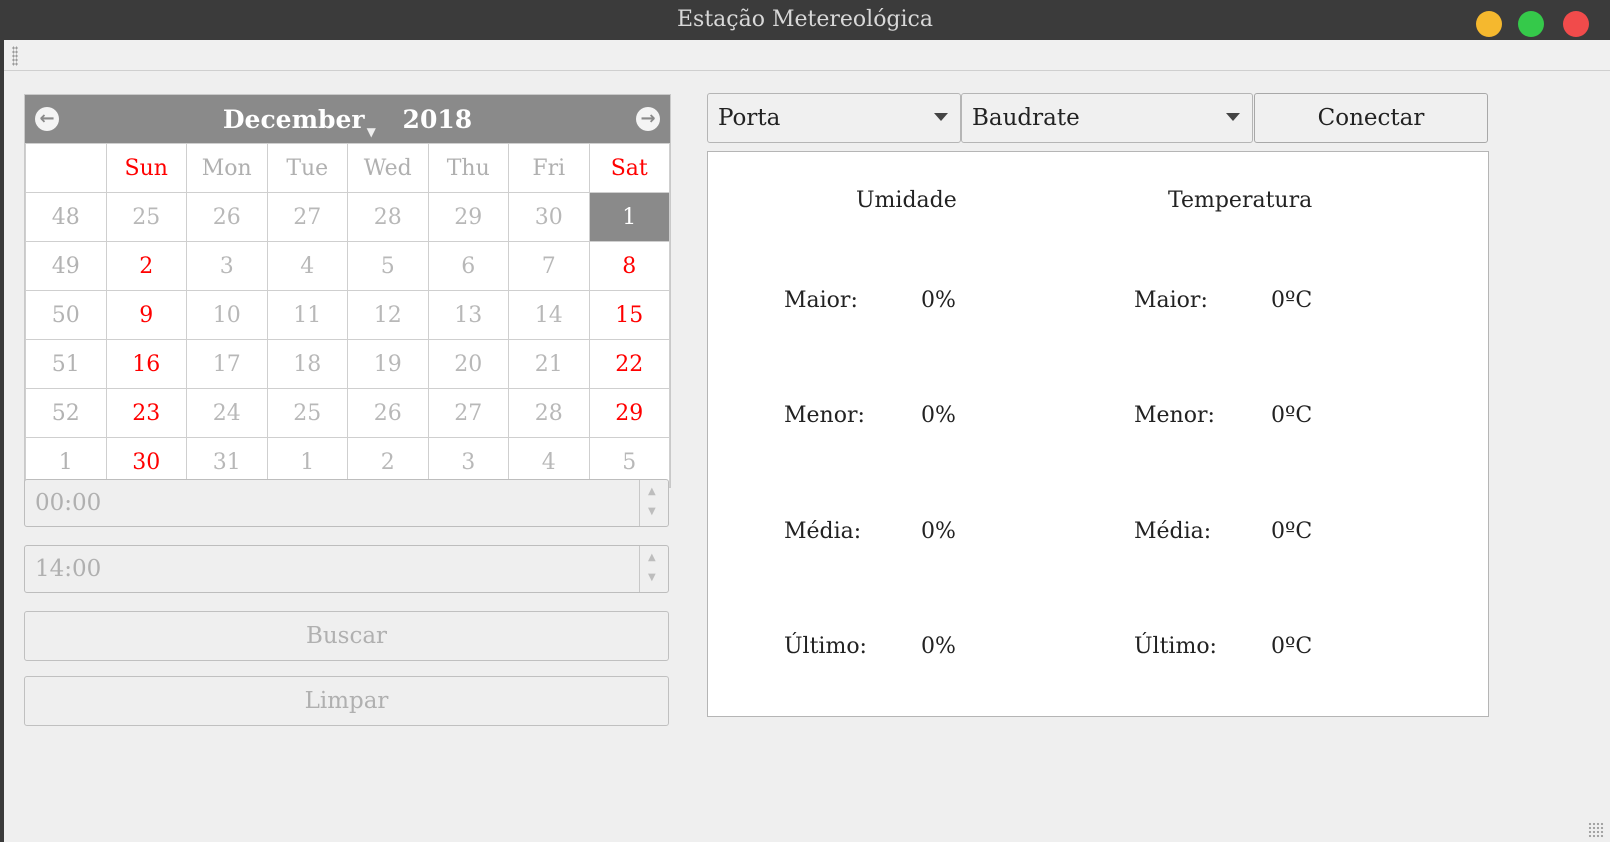 Image resolution: width=1610 pixels, height=842 pixels. What do you see at coordinates (307, 315) in the screenshot?
I see `calendar-day: 11` at bounding box center [307, 315].